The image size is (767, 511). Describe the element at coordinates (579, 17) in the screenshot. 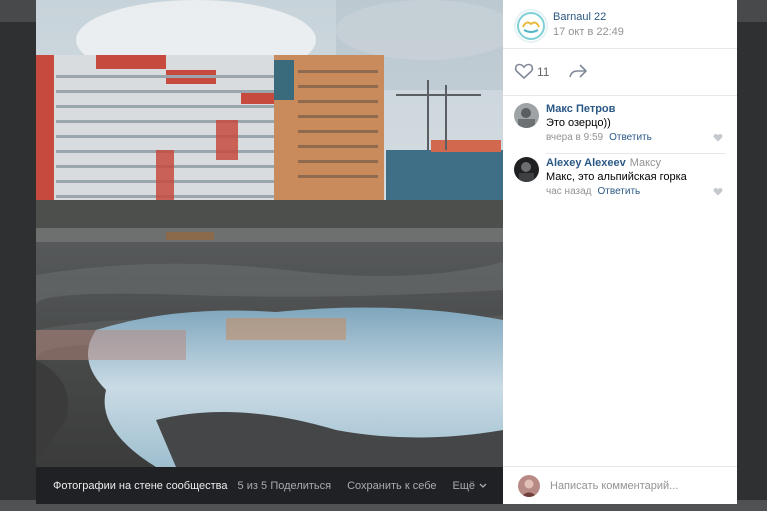

I see `group-name-link: Barnaul 22` at that location.